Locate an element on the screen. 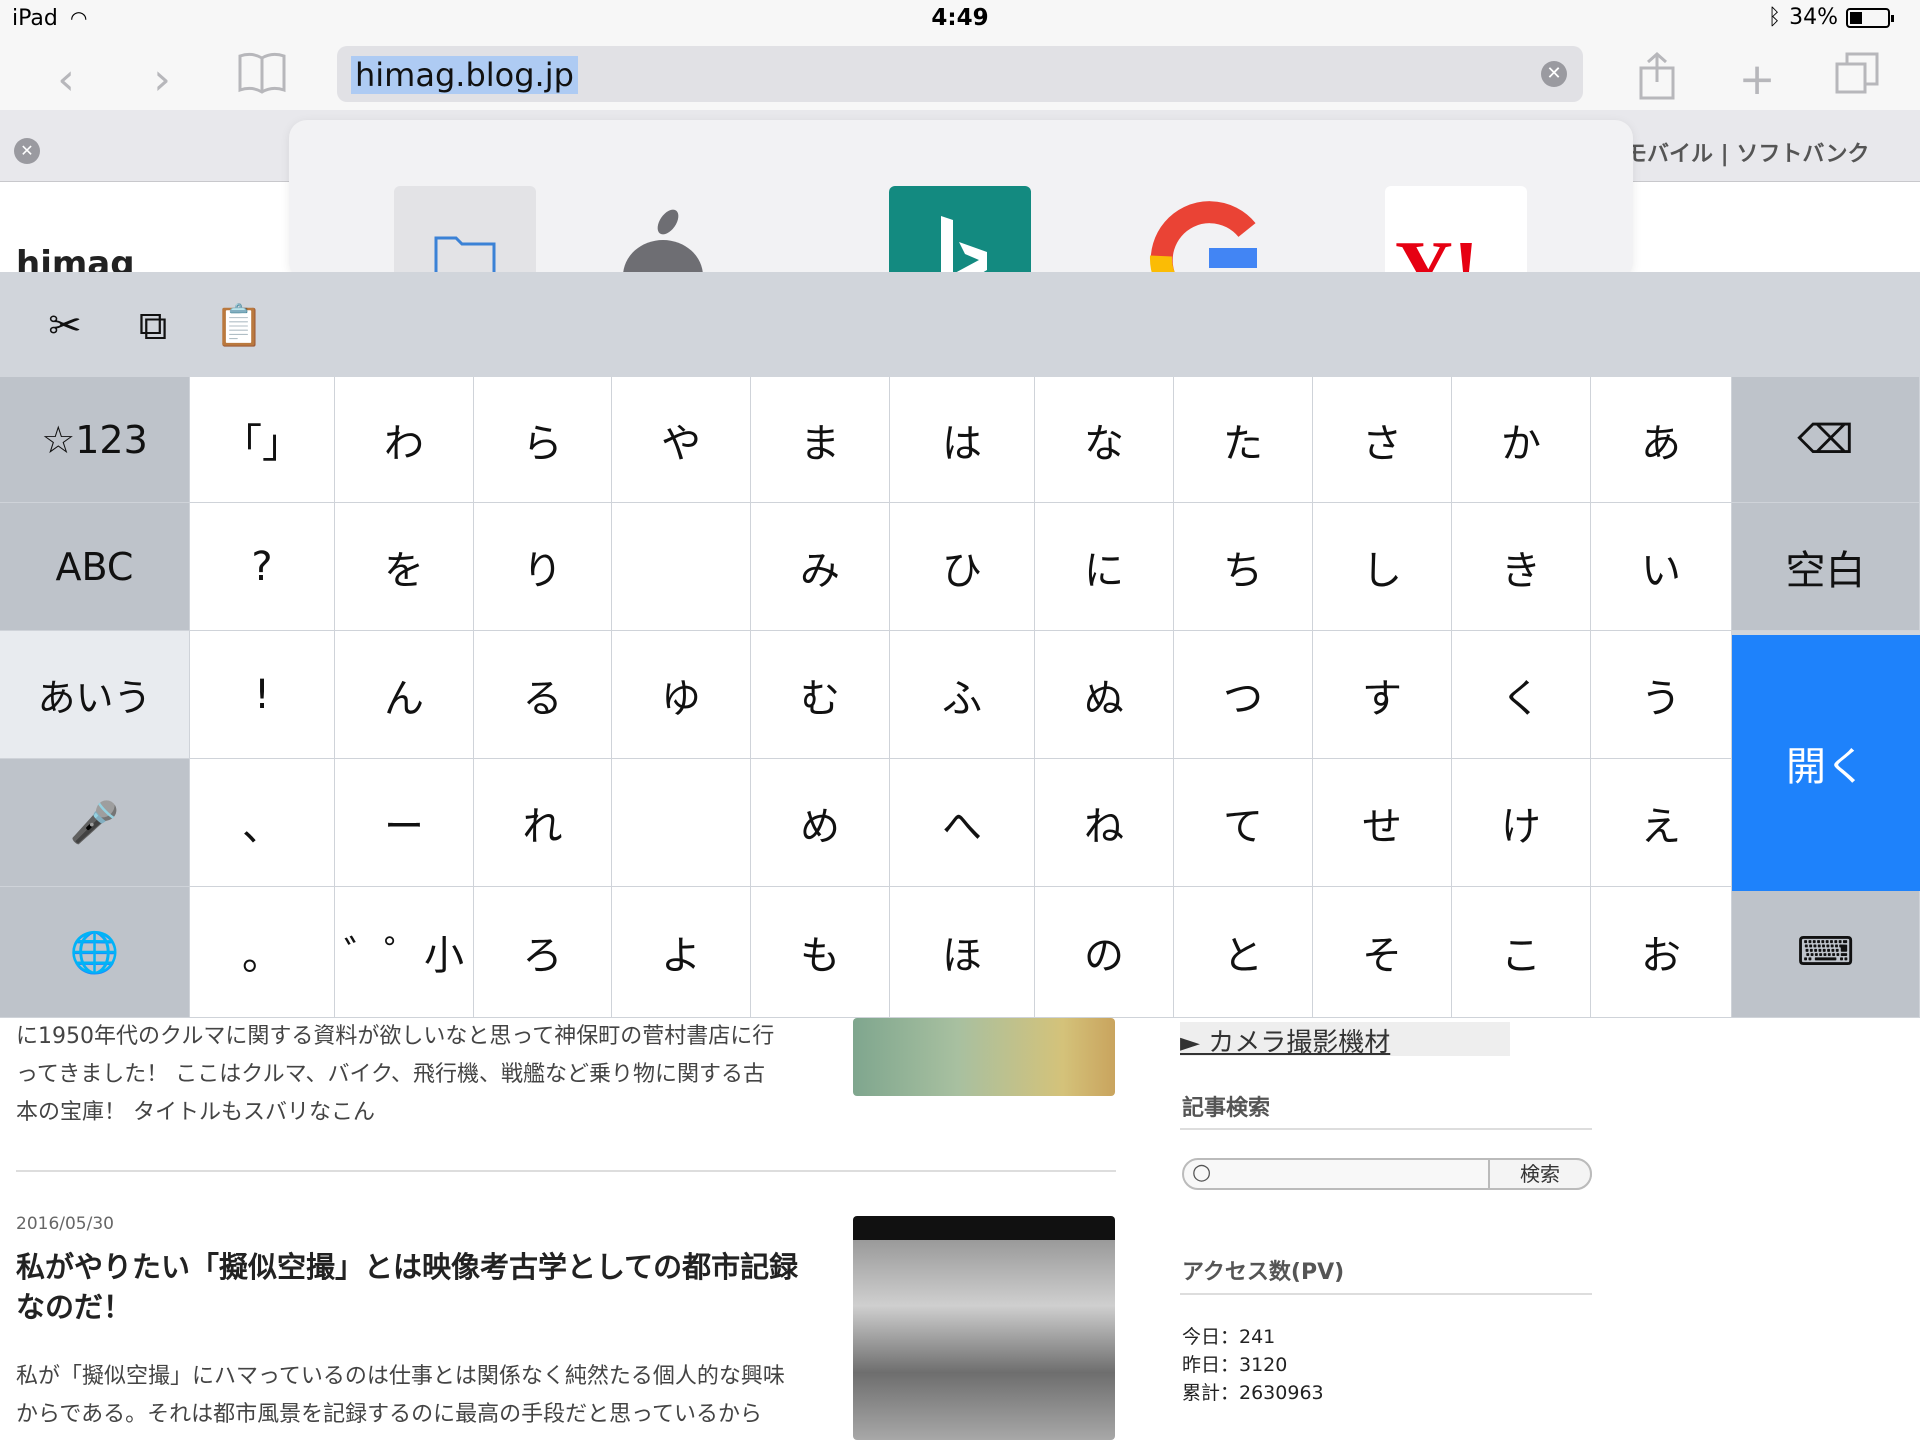 Image resolution: width=1920 pixels, height=1440 pixels. key-4-2: ゛゜小 is located at coordinates (404, 952).